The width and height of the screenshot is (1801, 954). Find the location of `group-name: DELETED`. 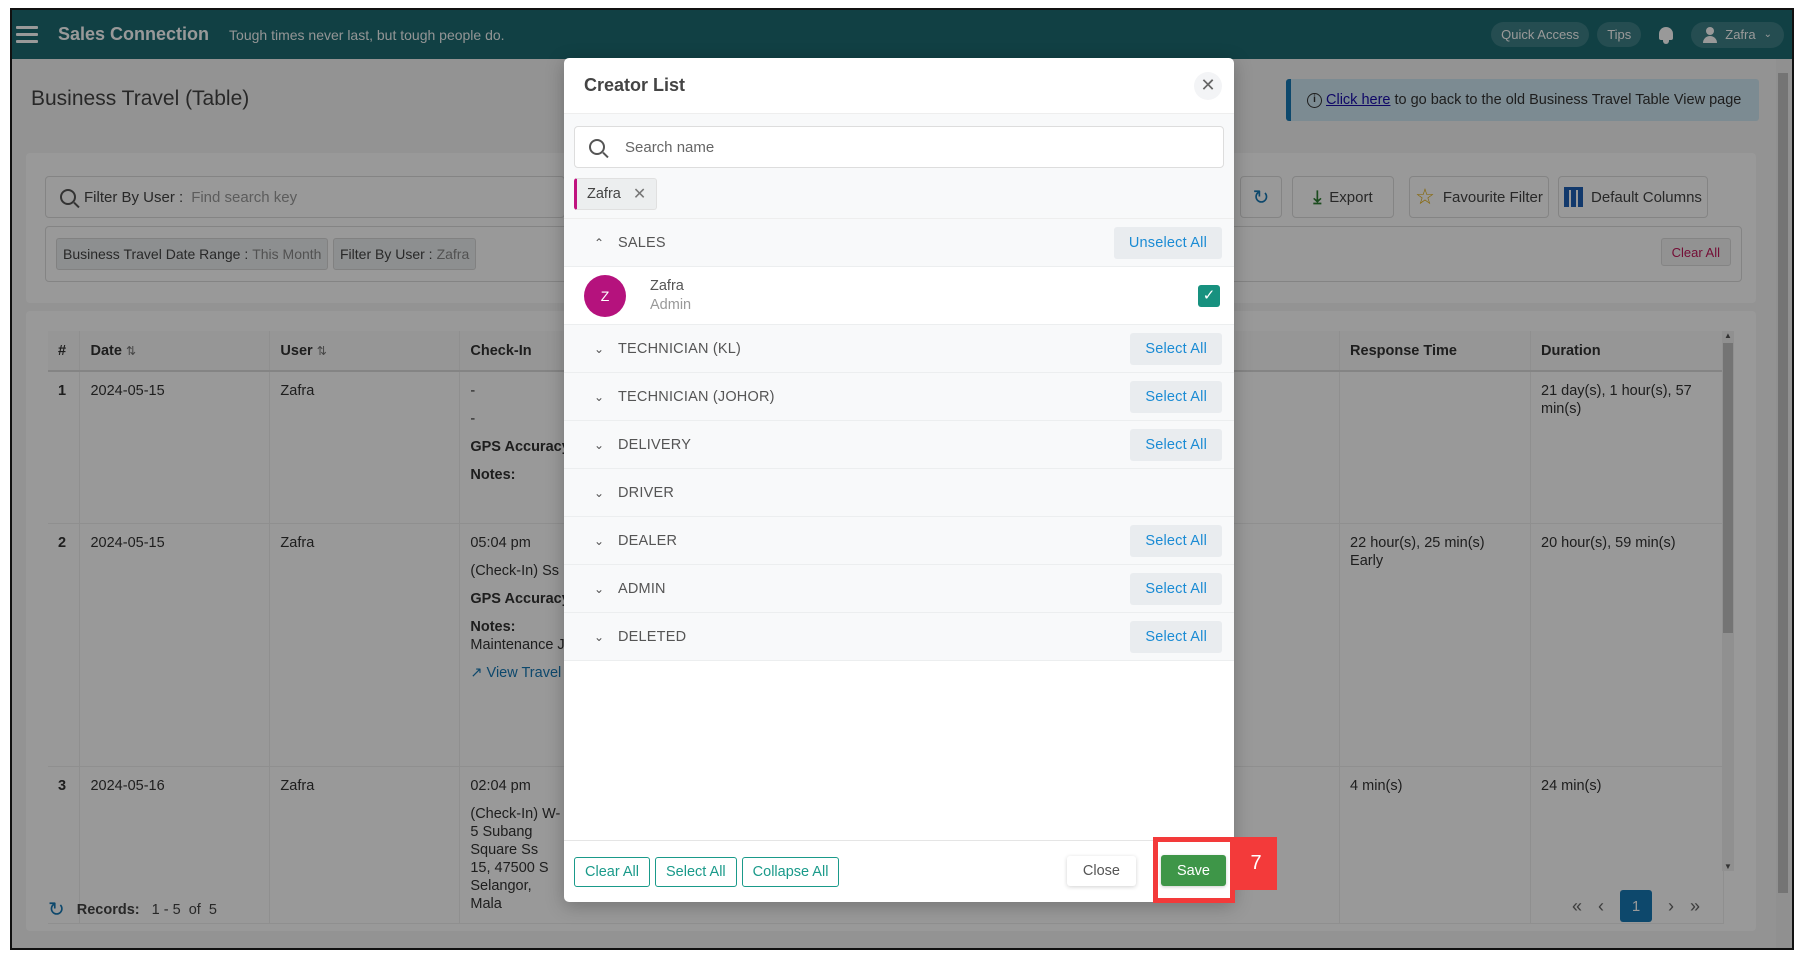

group-name: DELETED is located at coordinates (652, 636).